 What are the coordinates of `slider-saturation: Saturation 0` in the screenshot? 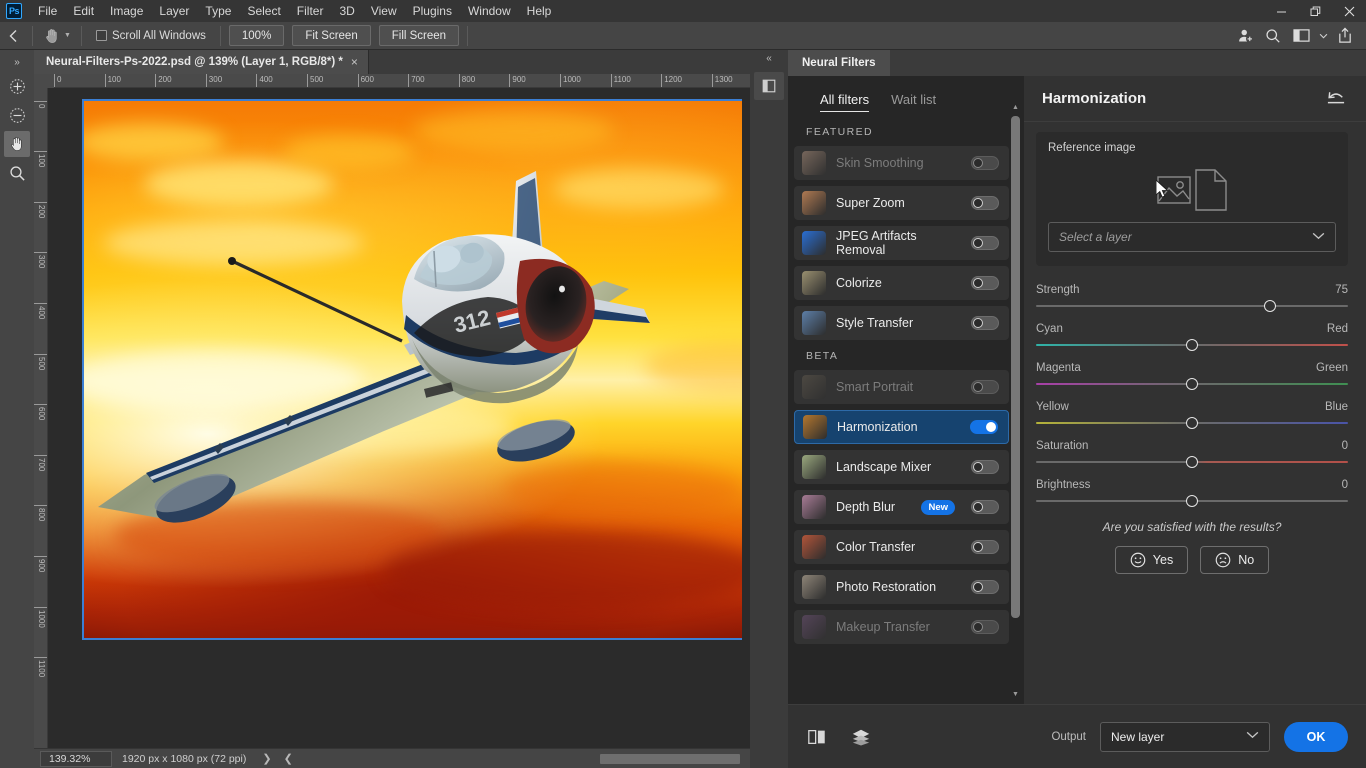 It's located at (1192, 454).